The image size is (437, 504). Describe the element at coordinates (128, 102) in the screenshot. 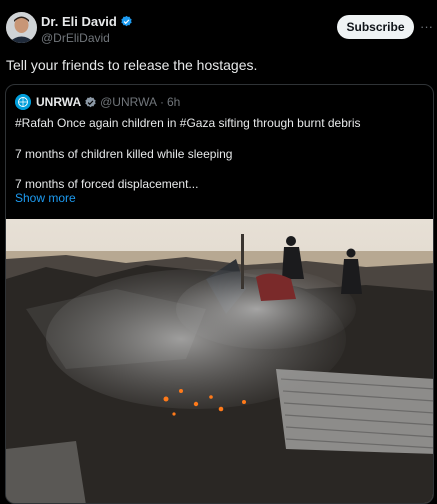

I see `quoted-author-handle: @UNRWA` at that location.